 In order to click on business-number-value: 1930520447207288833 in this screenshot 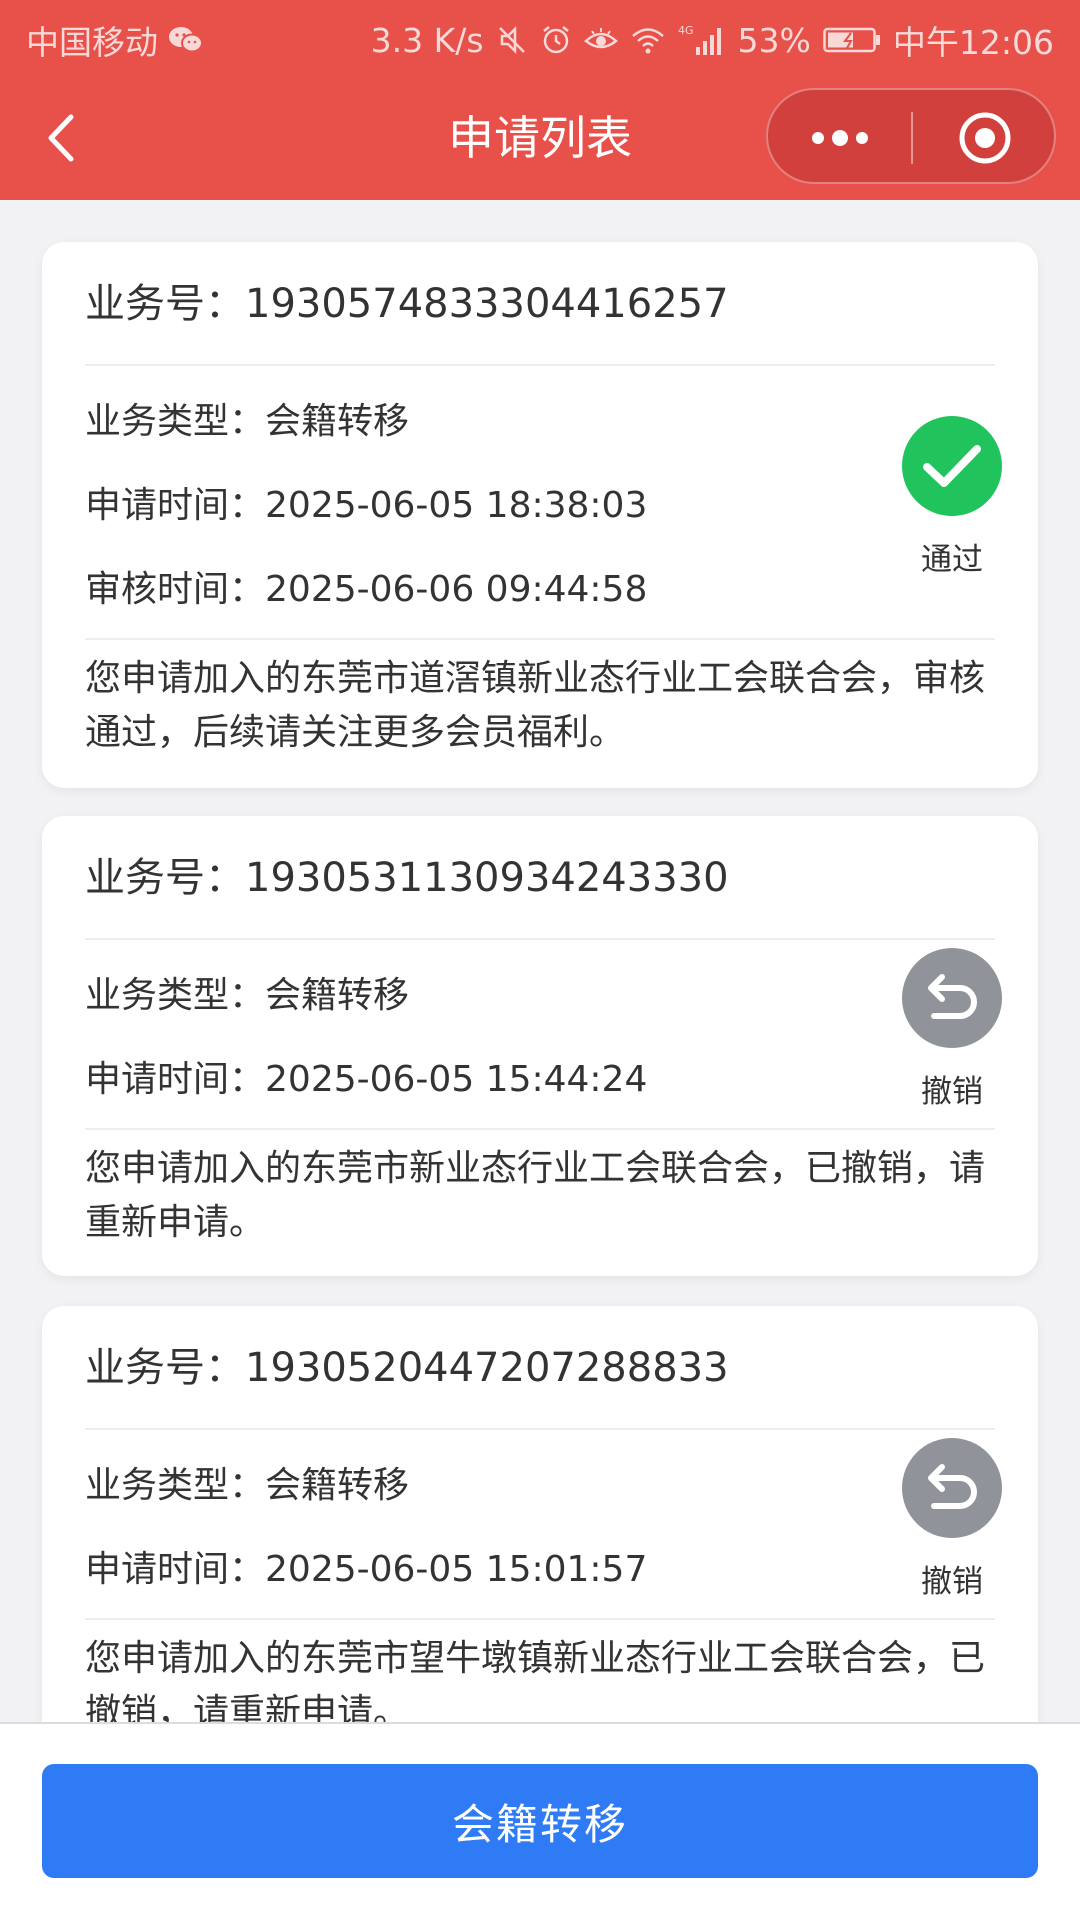, I will do `click(487, 1368)`.